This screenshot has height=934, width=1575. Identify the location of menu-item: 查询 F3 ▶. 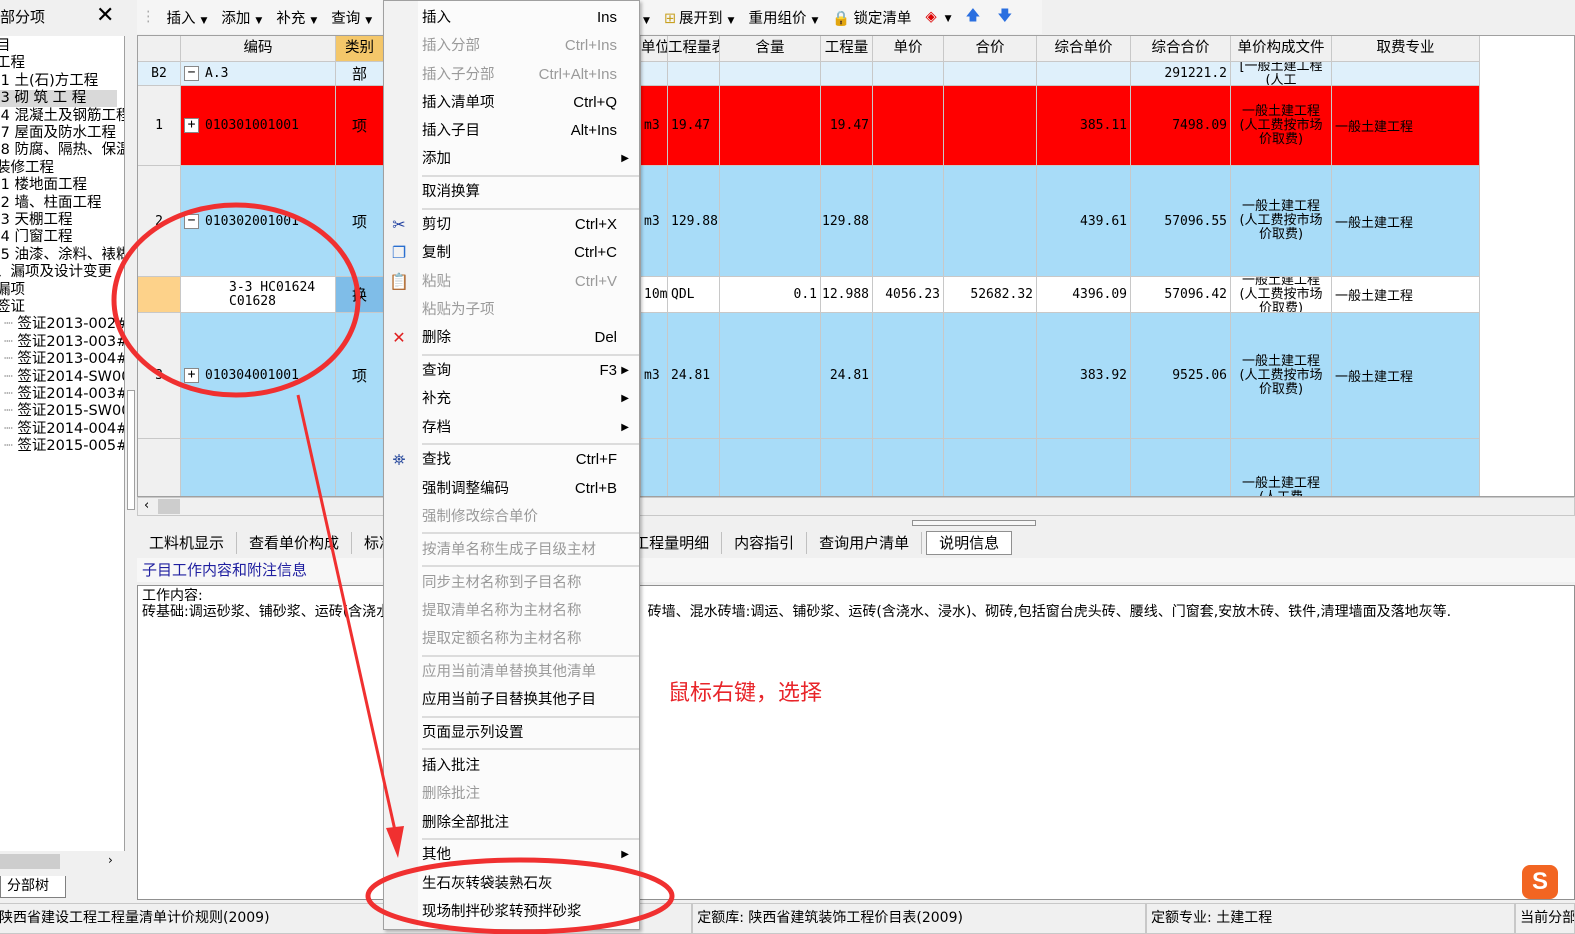
(511, 371).